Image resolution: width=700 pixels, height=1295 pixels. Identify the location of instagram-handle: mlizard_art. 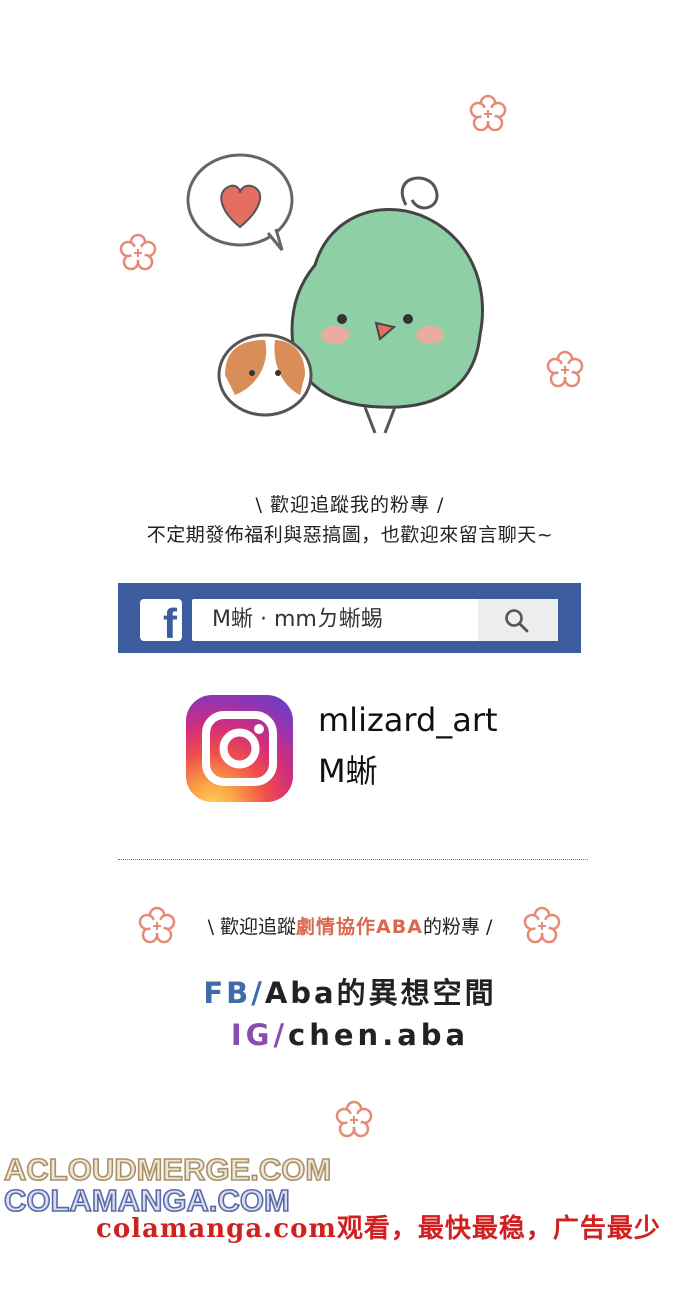
(408, 720).